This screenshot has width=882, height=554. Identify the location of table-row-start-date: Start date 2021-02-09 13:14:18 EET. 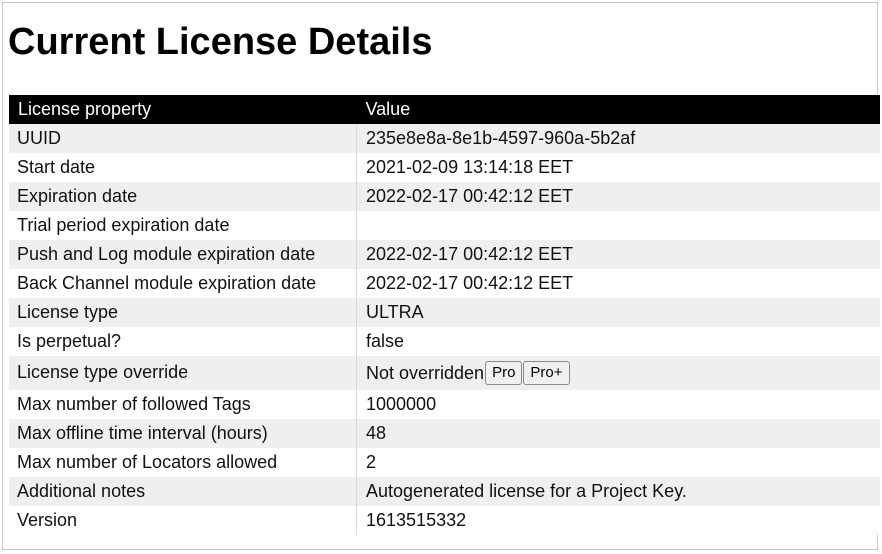
(444, 167).